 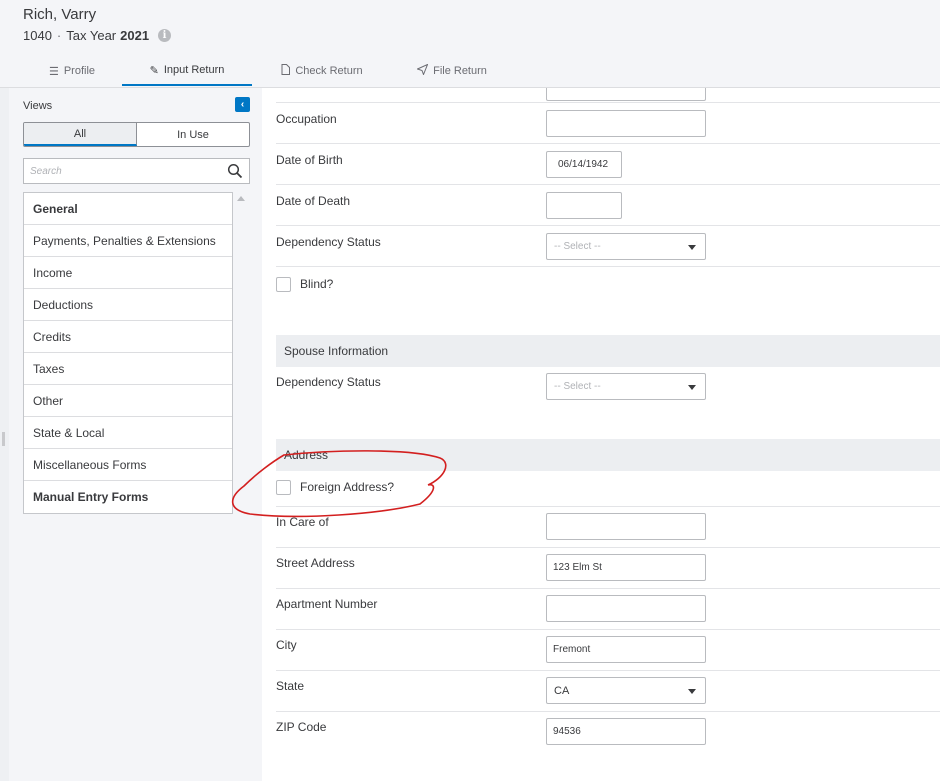 I want to click on sidebar-item-state-local: State & Local, so click(x=128, y=433).